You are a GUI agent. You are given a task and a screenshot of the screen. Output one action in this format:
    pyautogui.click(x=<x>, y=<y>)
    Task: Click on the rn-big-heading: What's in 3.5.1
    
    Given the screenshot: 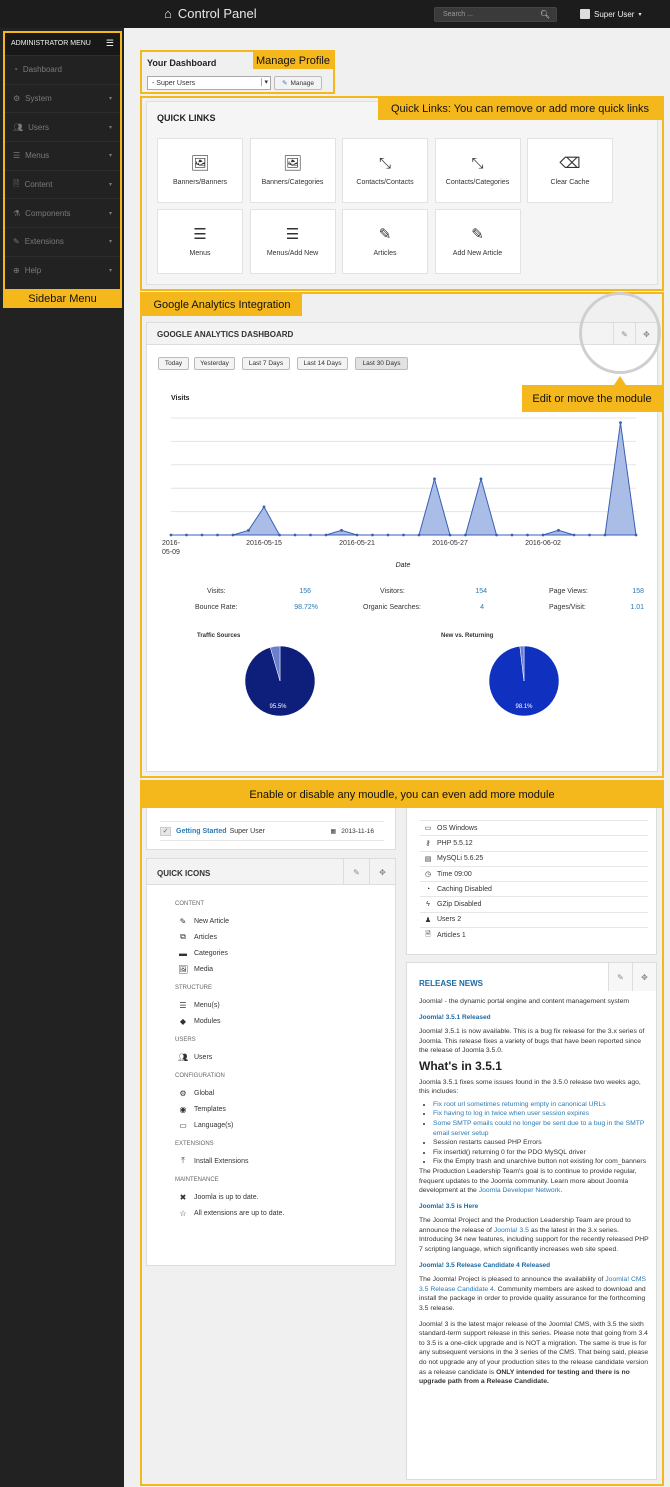 What is the action you would take?
    pyautogui.click(x=460, y=1065)
    